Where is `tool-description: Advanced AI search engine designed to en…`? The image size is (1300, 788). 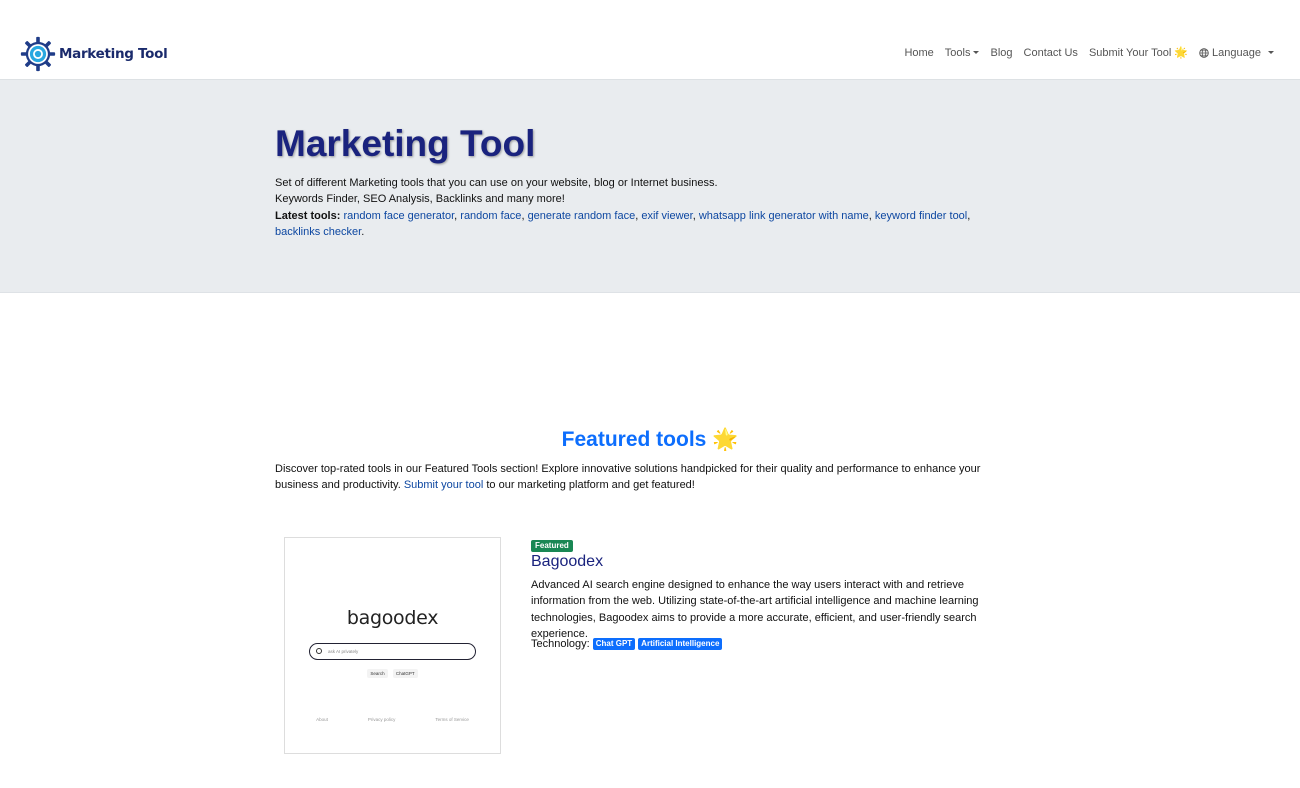
tool-description: Advanced AI search engine designed to en… is located at coordinates (755, 609).